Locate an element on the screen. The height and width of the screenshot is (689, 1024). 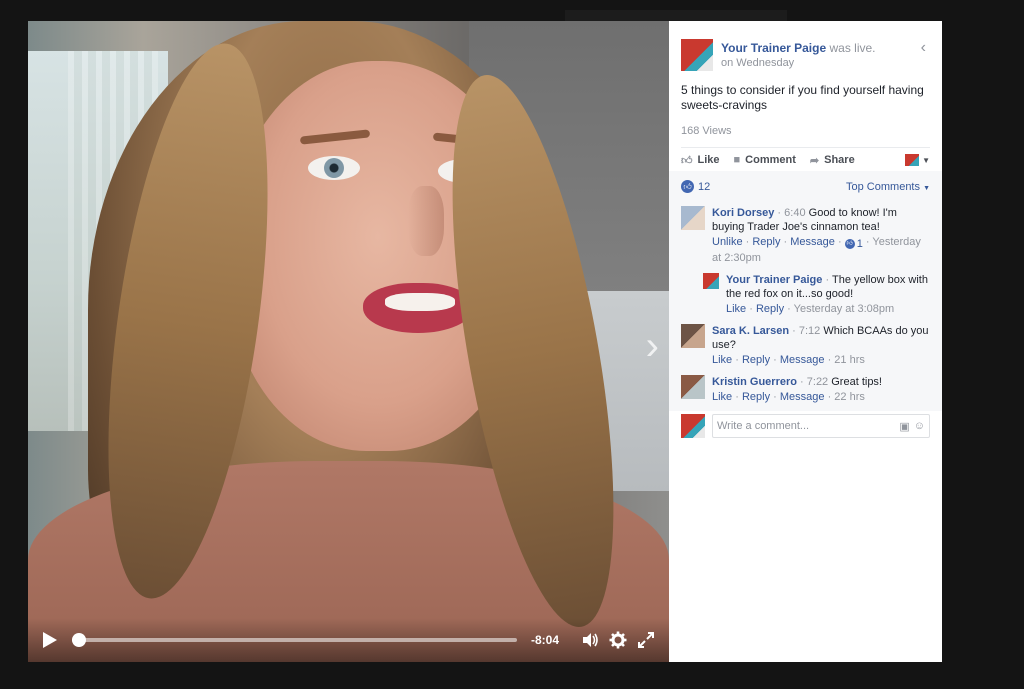
like-count: 12 is located at coordinates (704, 187).